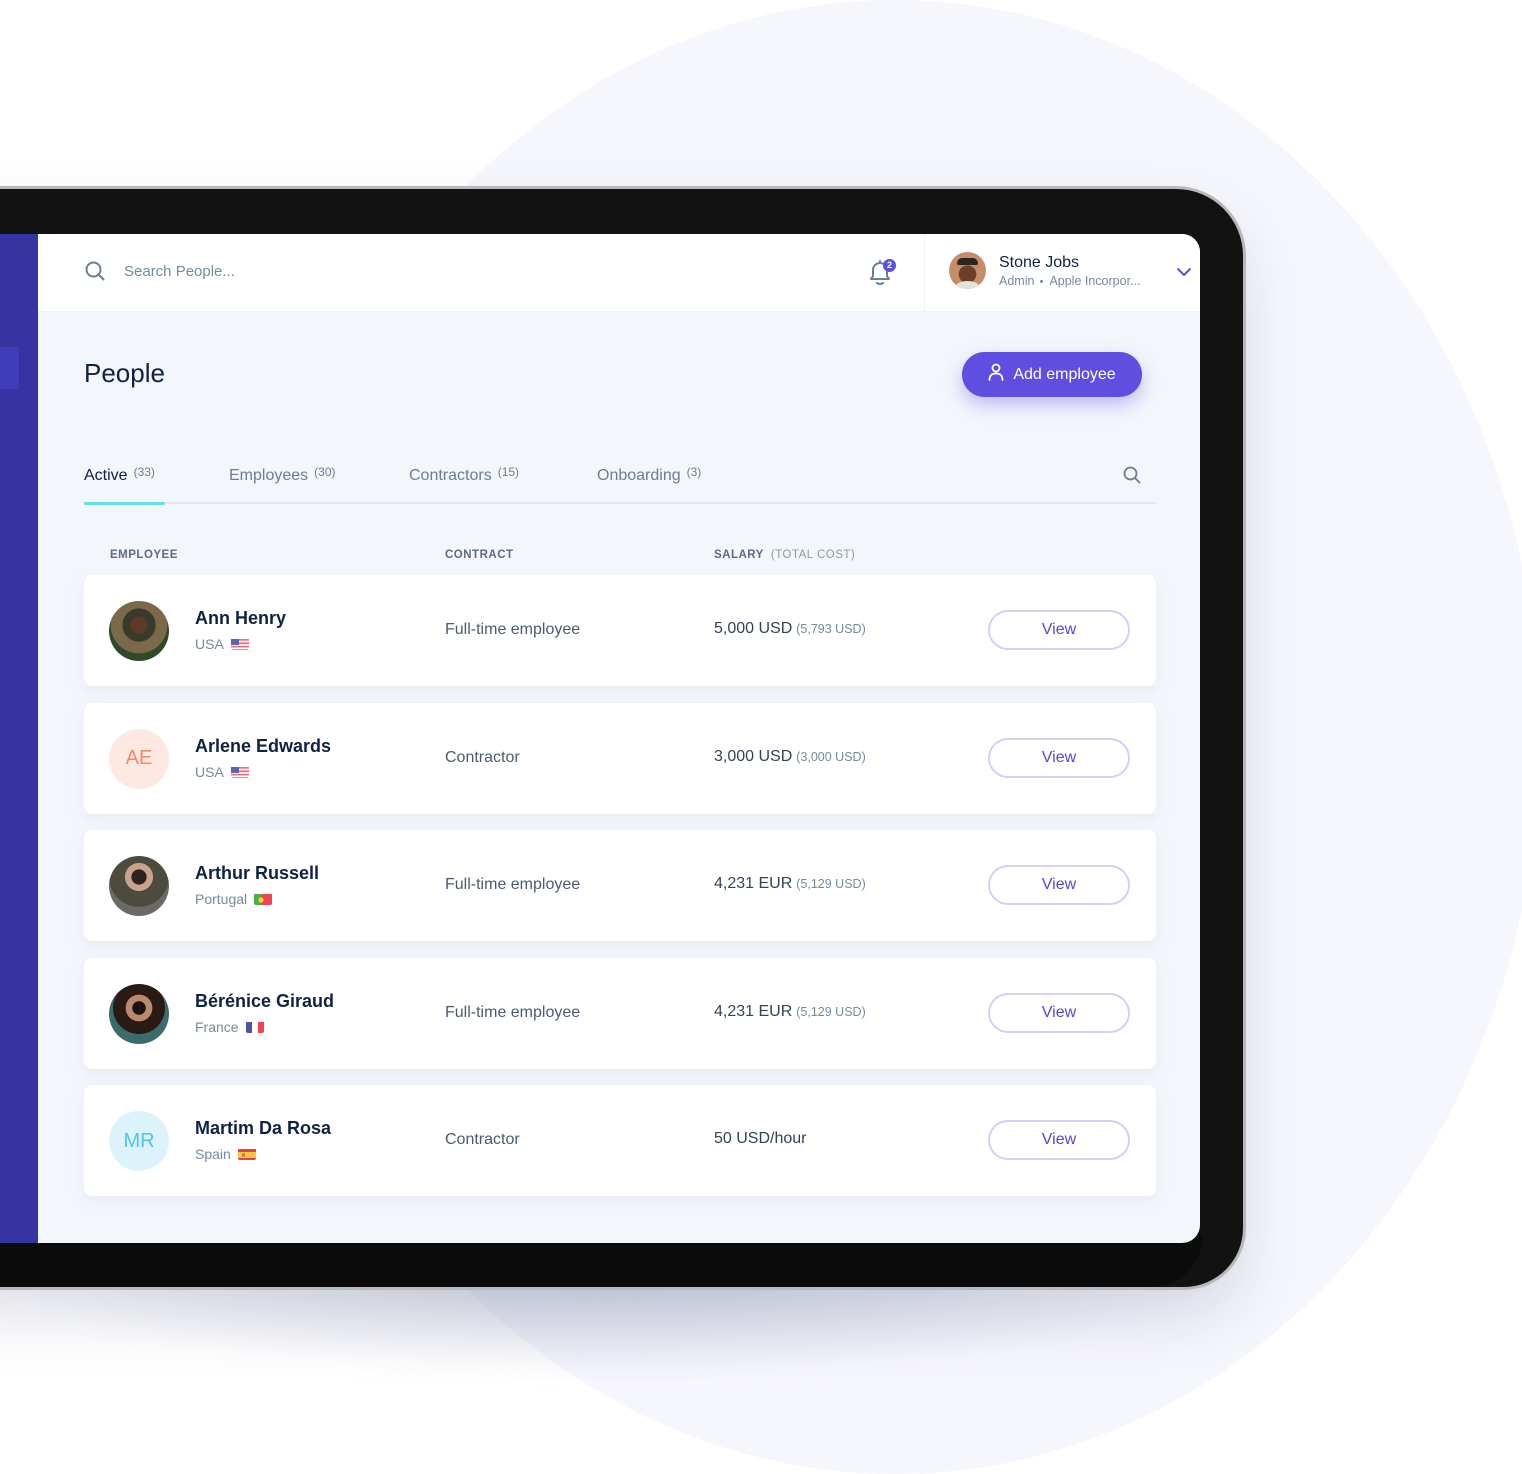  I want to click on tab-employees: Employees (30), so click(282, 475).